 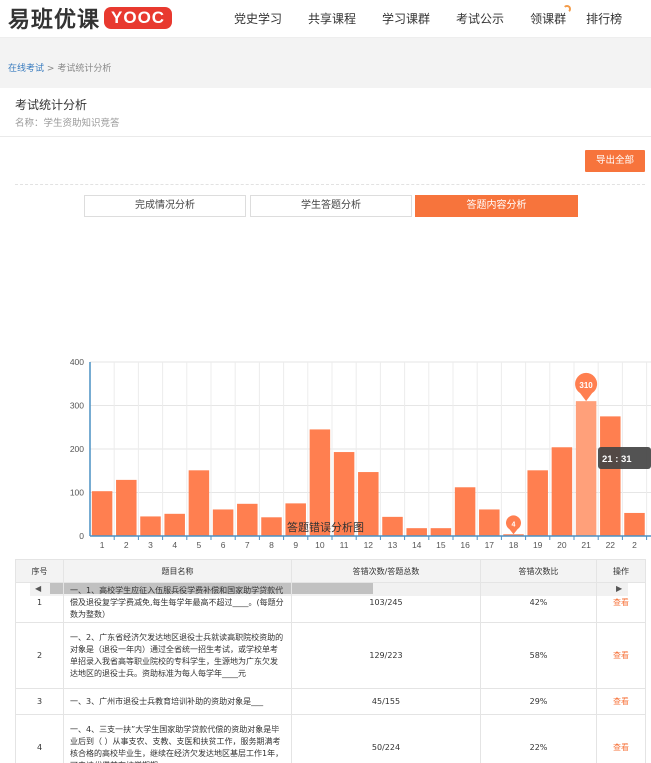 I want to click on tab-student-answers: 学生答题分析, so click(x=331, y=206).